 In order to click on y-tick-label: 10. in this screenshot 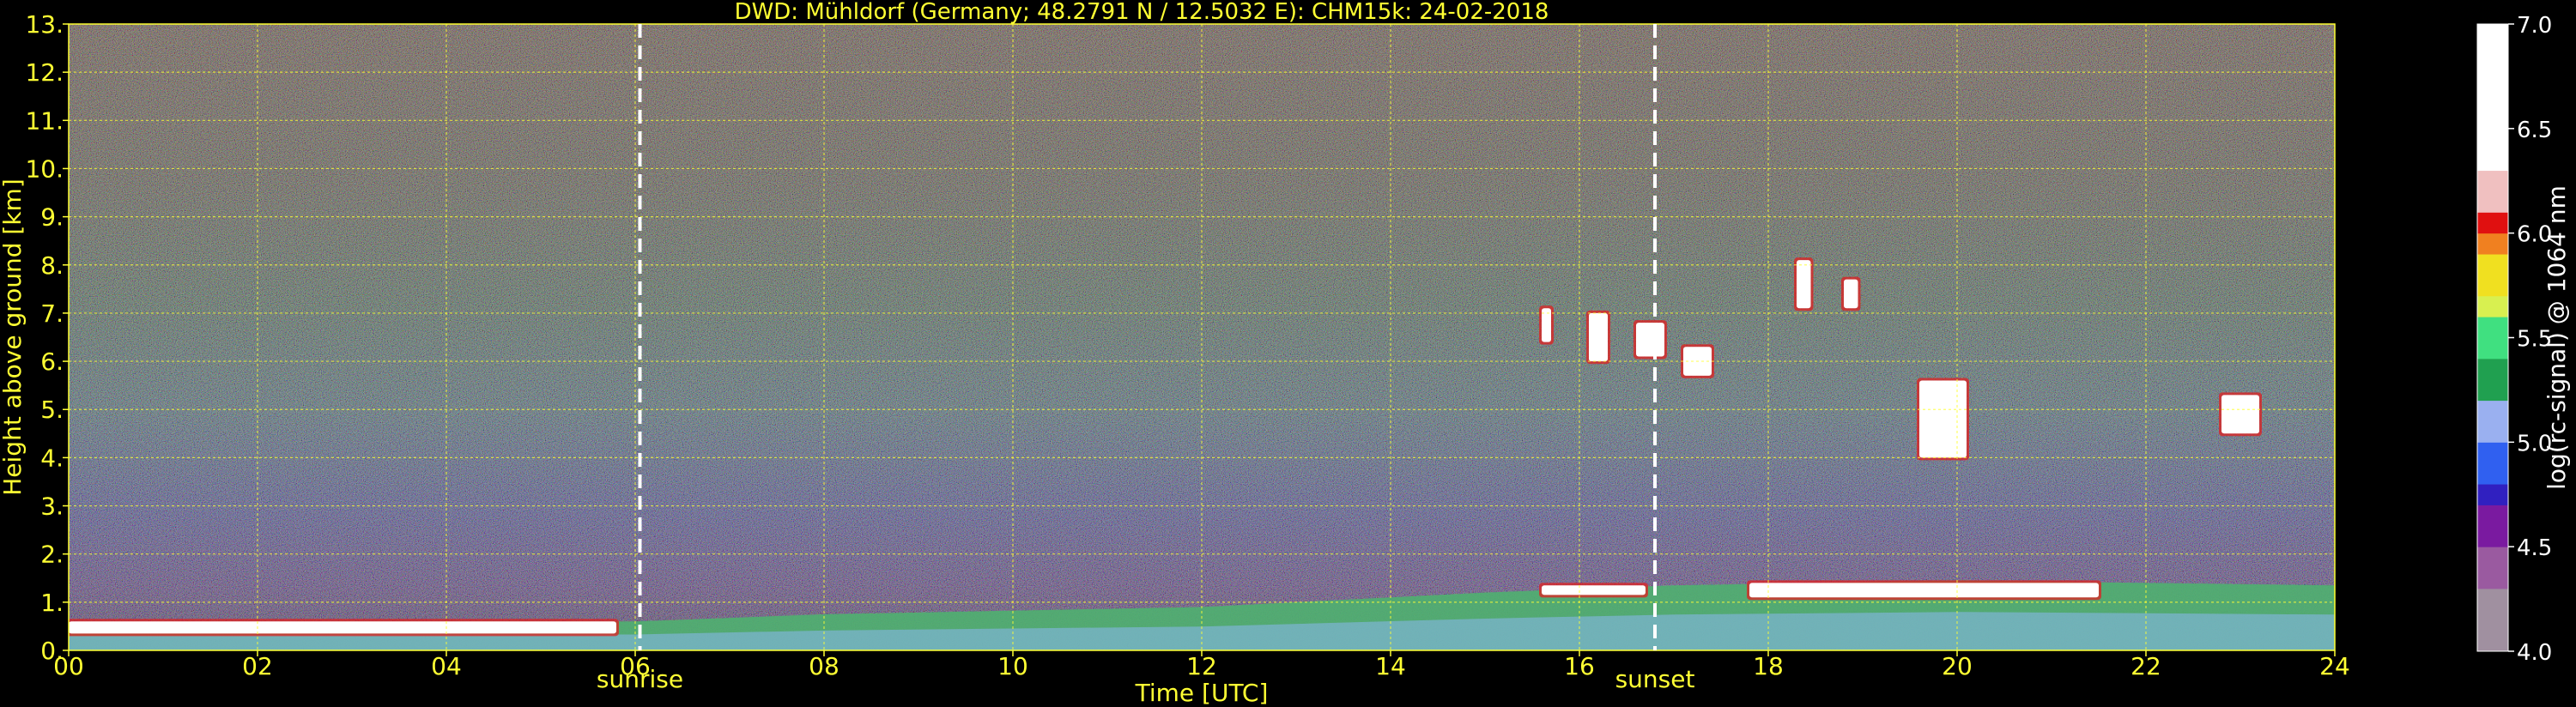, I will do `click(44, 169)`.